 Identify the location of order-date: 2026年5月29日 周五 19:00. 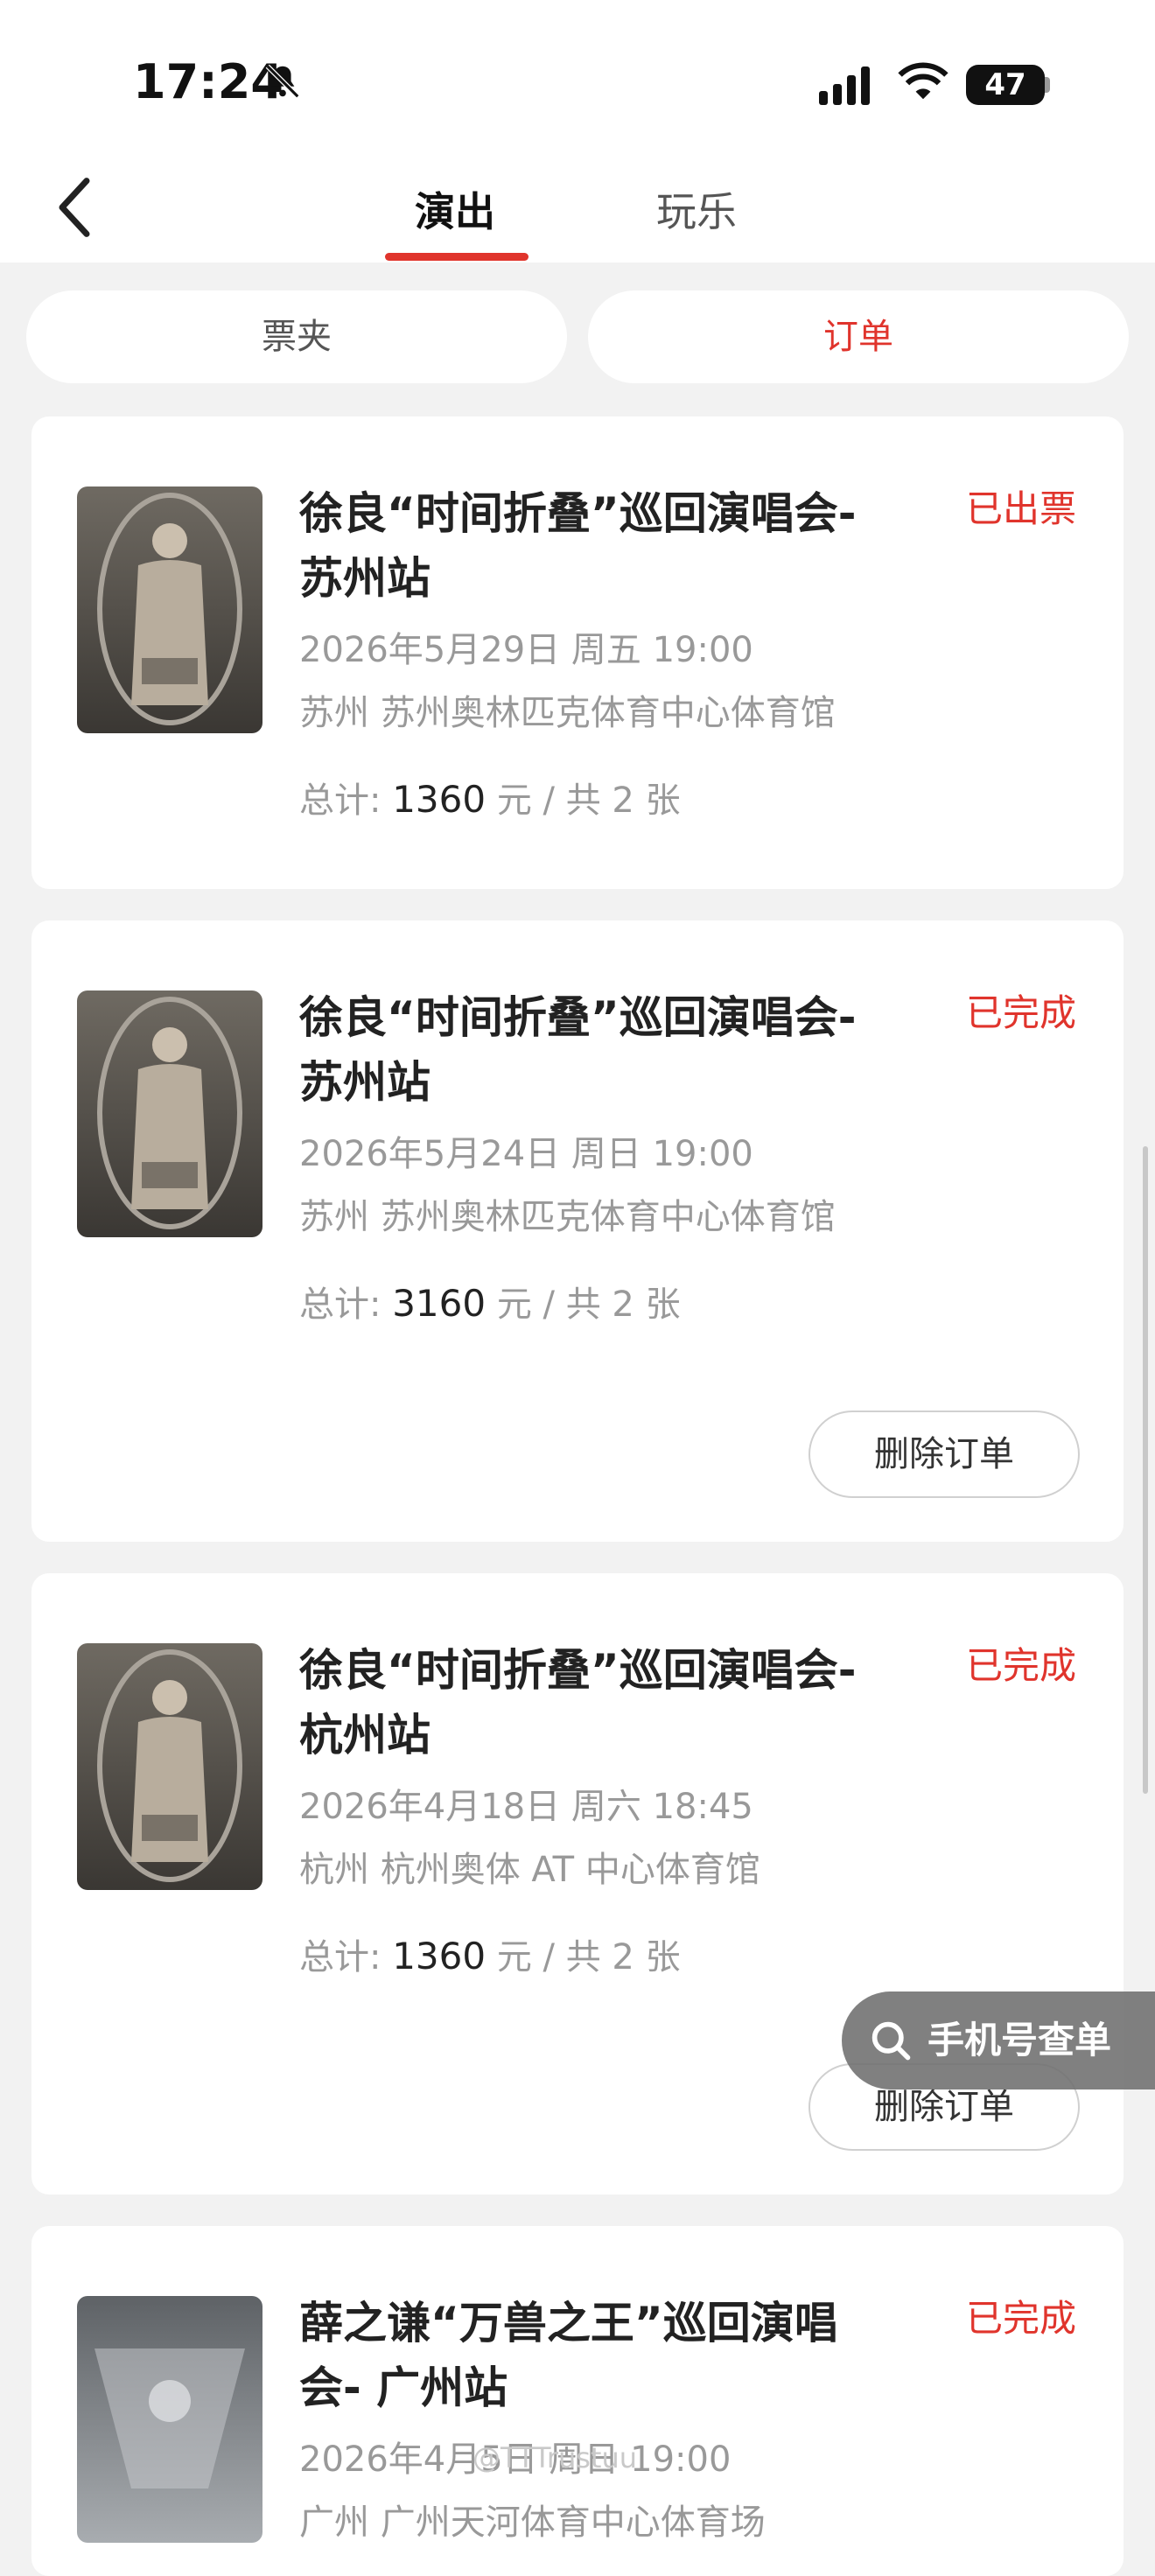
(526, 650).